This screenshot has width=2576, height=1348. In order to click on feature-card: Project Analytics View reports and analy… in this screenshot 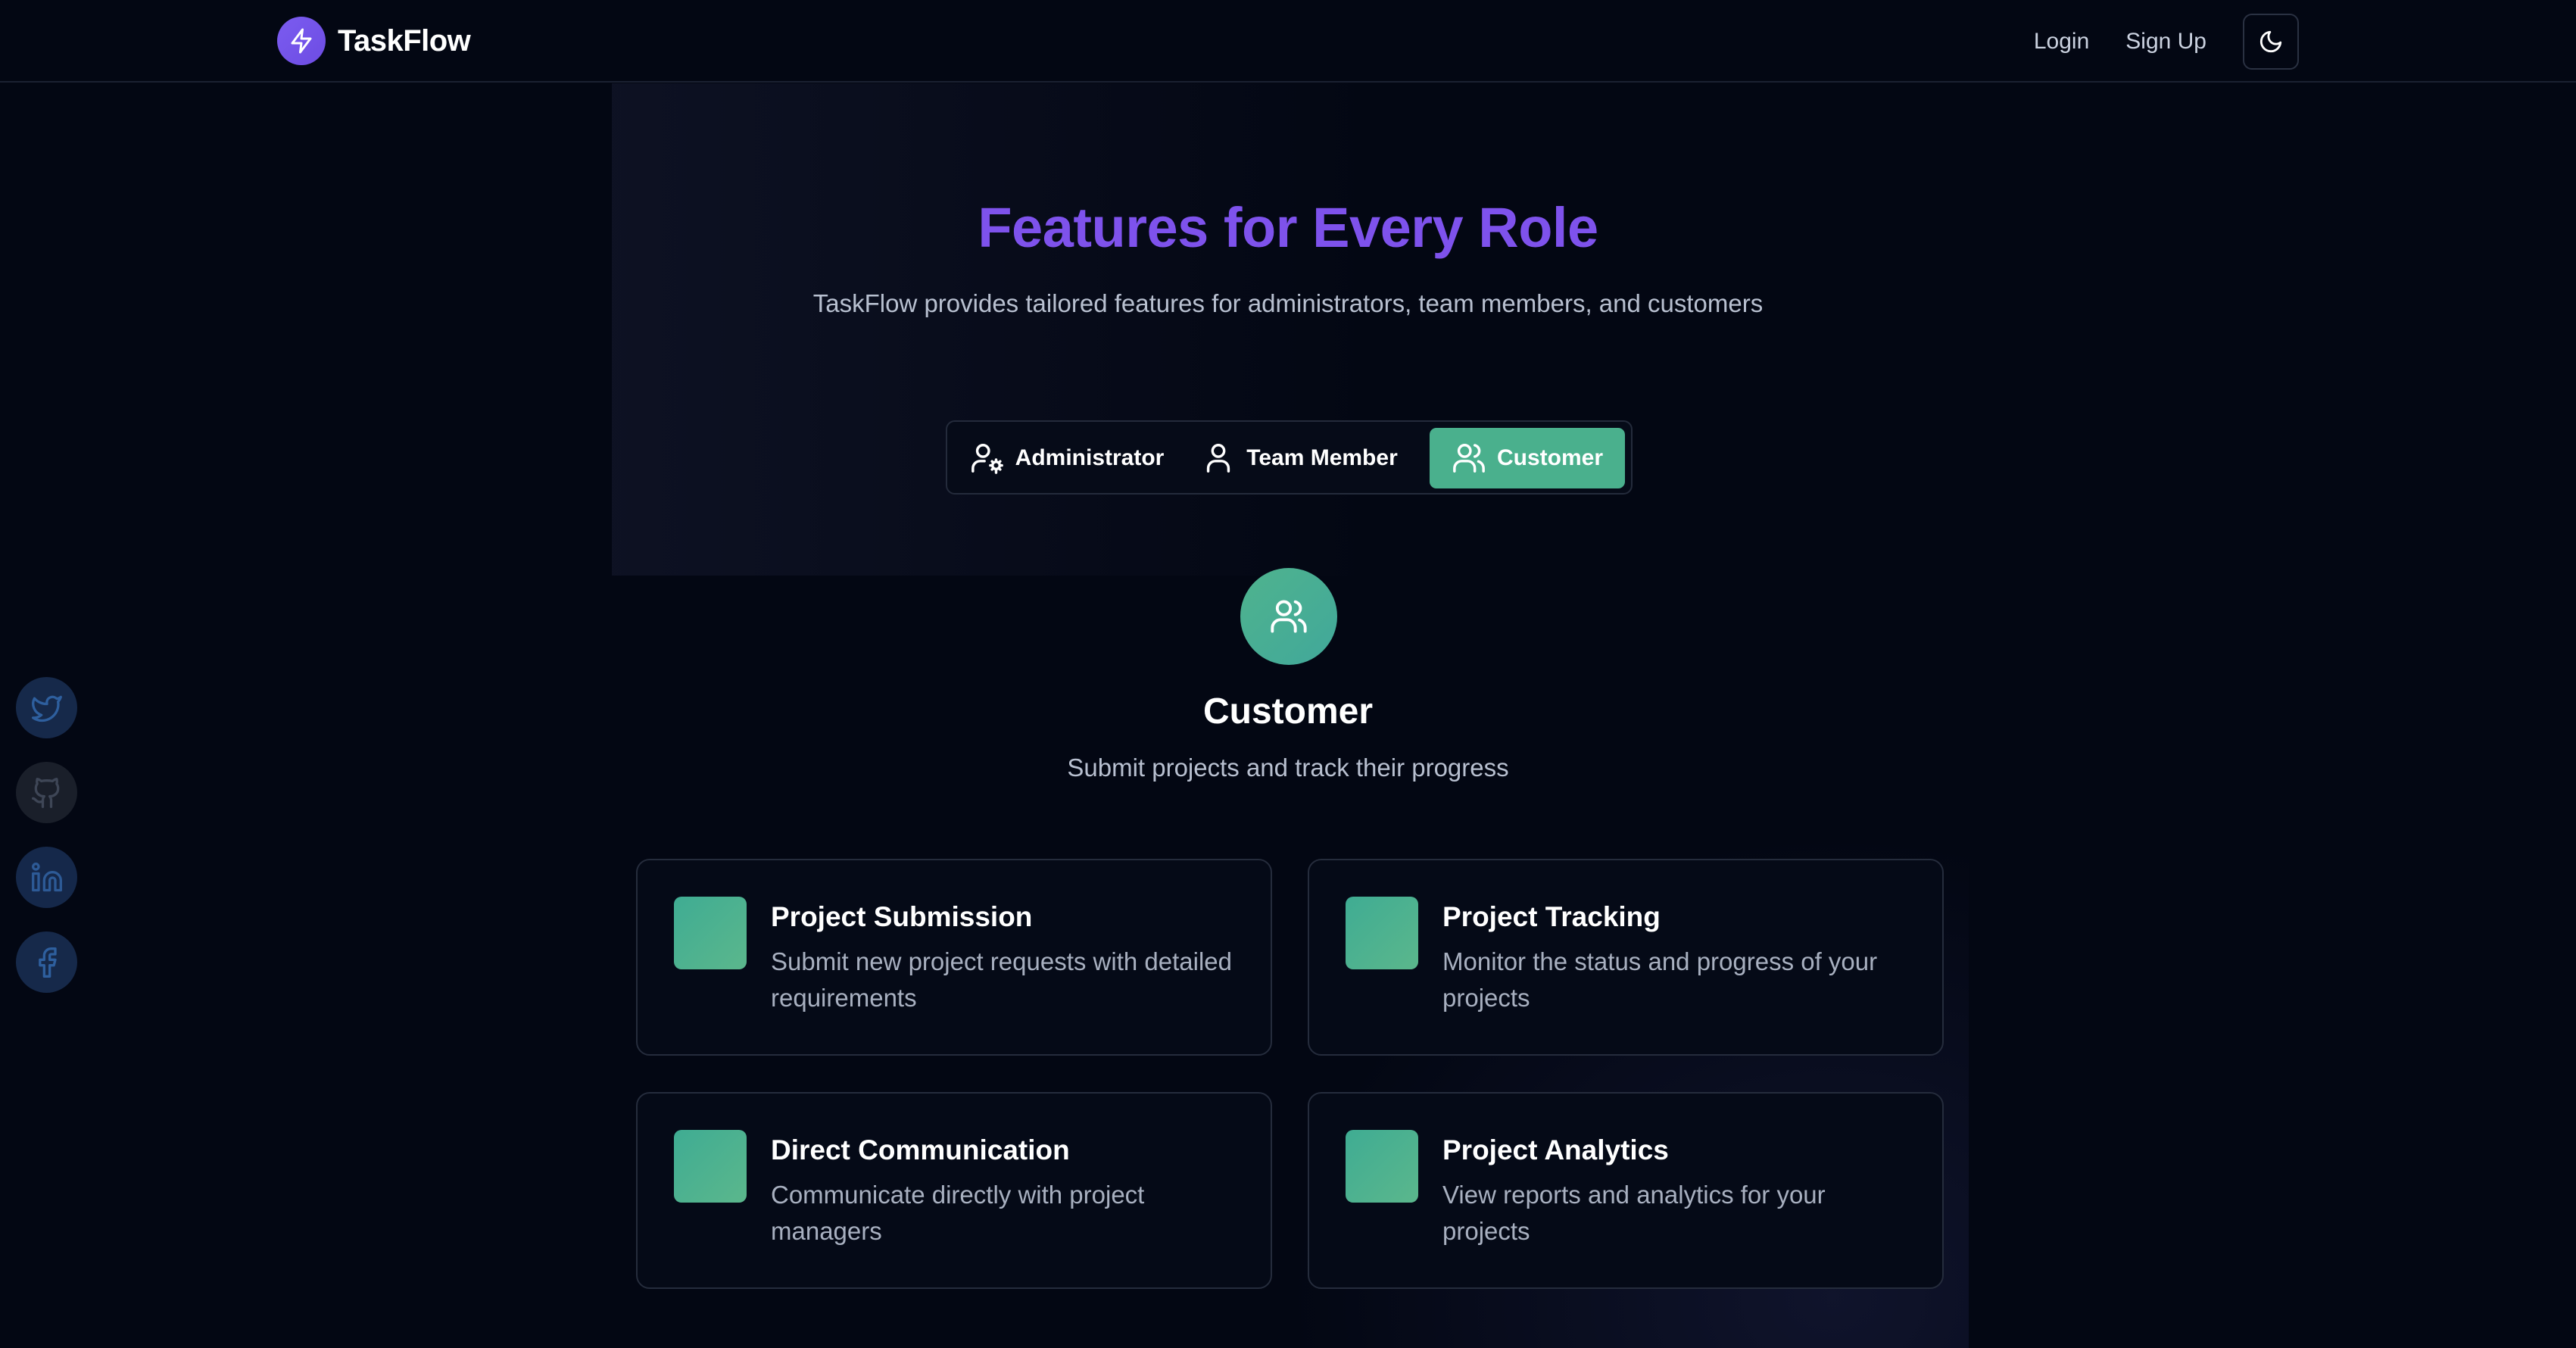, I will do `click(1626, 1190)`.